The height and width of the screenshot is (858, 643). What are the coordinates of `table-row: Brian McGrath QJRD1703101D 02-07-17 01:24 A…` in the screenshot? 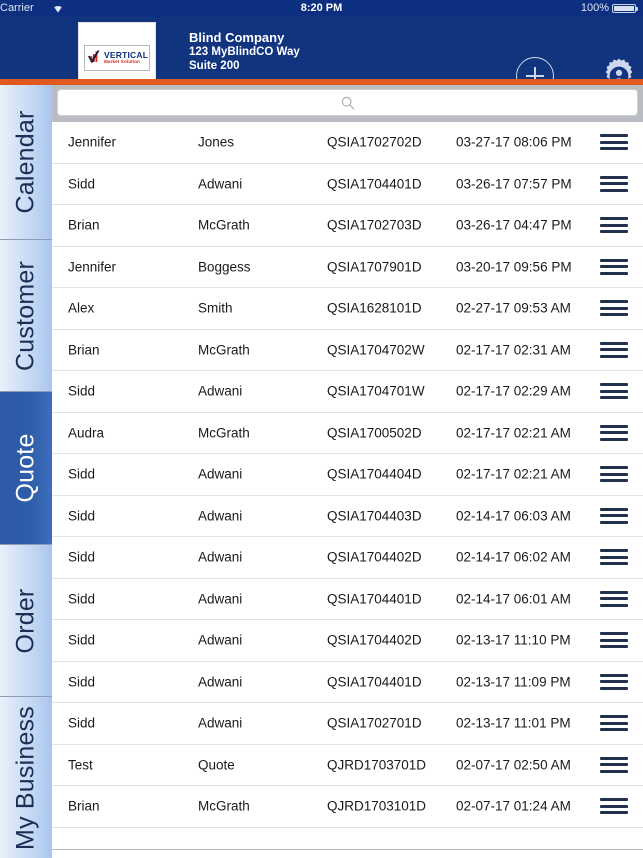 It's located at (347, 807).